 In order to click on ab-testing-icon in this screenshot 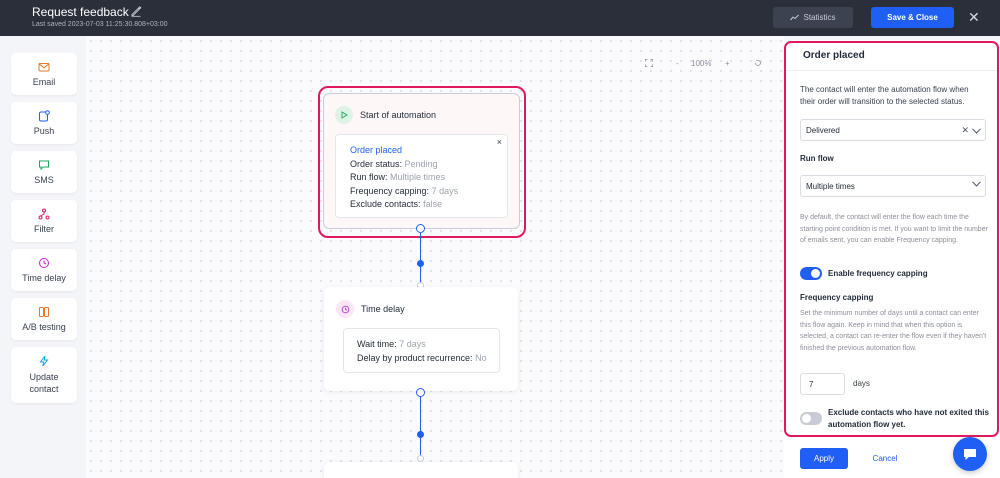, I will do `click(44, 312)`.